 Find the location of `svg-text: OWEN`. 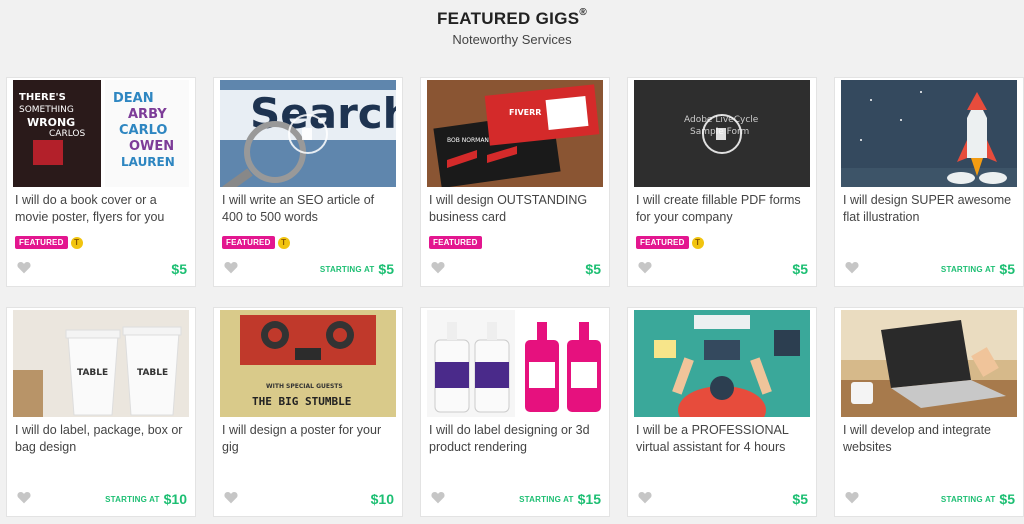

svg-text: OWEN is located at coordinates (151, 146).